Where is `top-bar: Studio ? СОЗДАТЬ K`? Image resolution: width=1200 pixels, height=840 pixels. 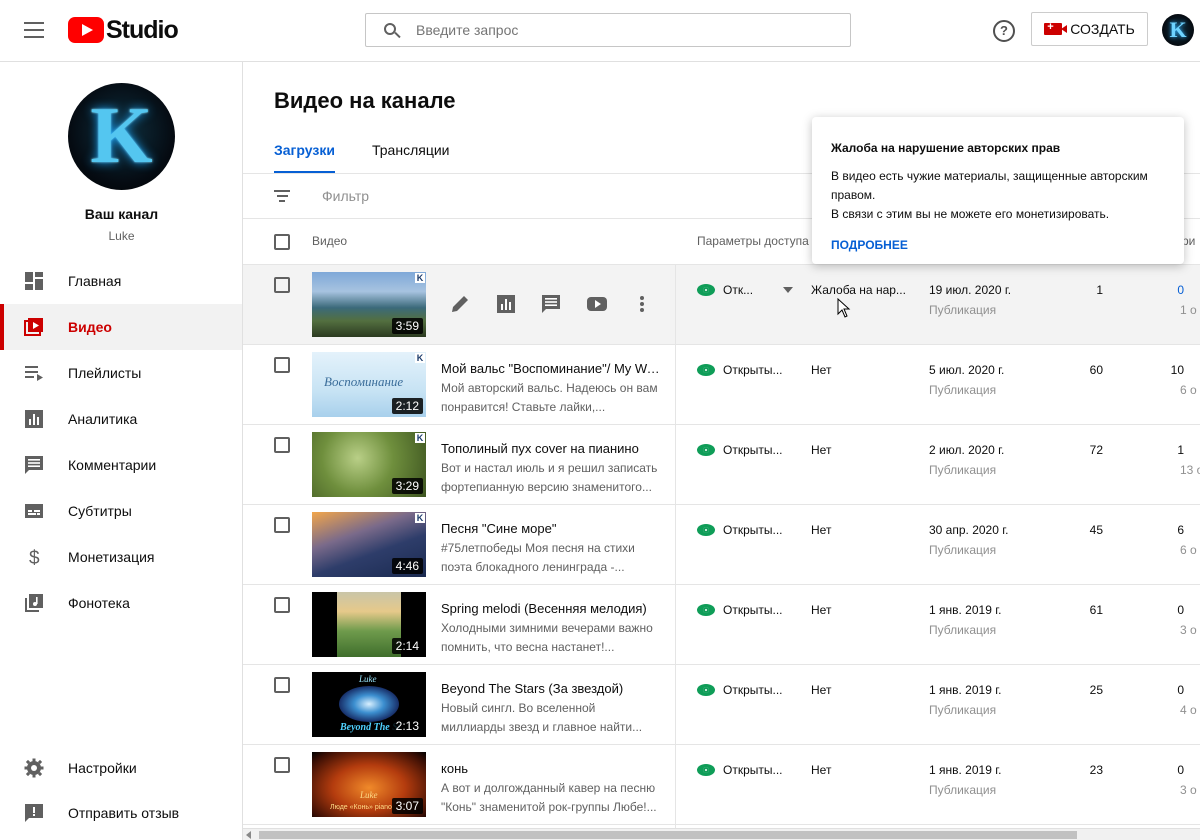 top-bar: Studio ? СОЗДАТЬ K is located at coordinates (600, 31).